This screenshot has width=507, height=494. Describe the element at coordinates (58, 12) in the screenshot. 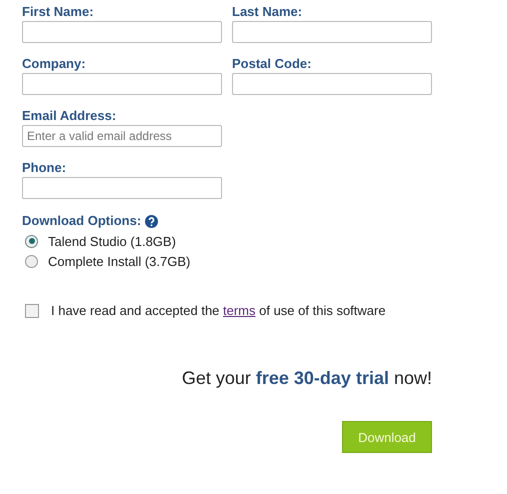

I see `field-label: First Name:` at that location.